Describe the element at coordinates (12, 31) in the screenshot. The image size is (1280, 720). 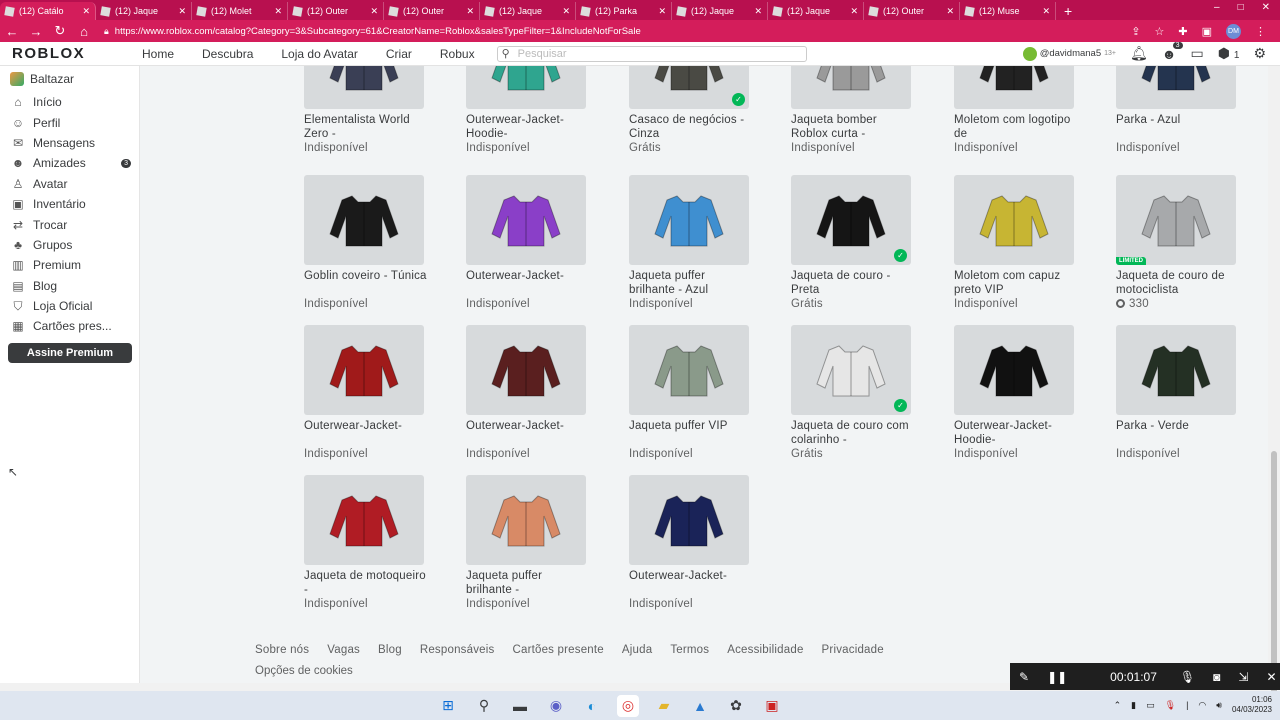
I see `back-icon: ←` at that location.